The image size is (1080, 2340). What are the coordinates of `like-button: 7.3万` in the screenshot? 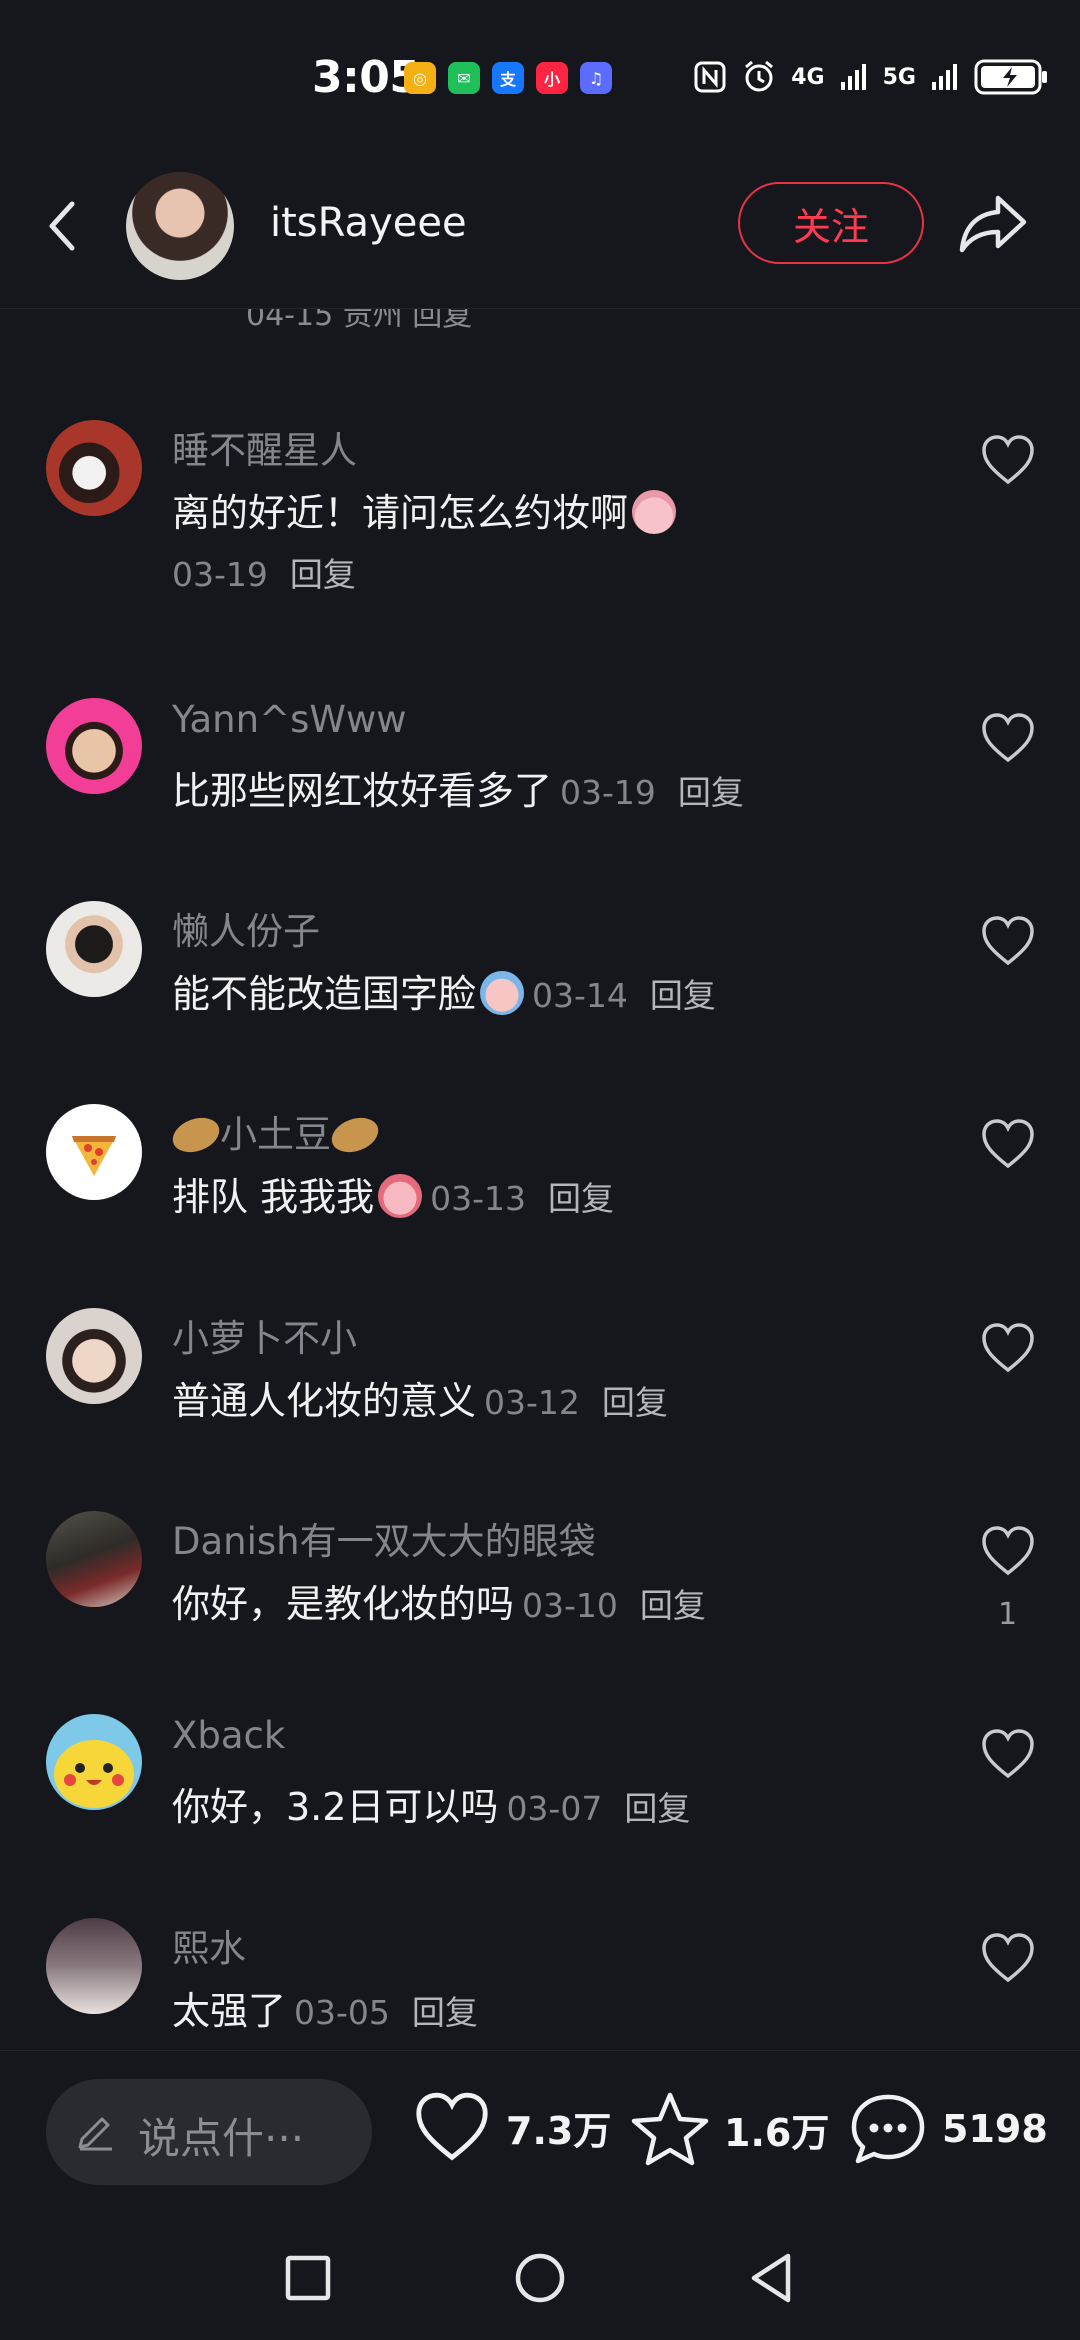 It's located at (511, 2127).